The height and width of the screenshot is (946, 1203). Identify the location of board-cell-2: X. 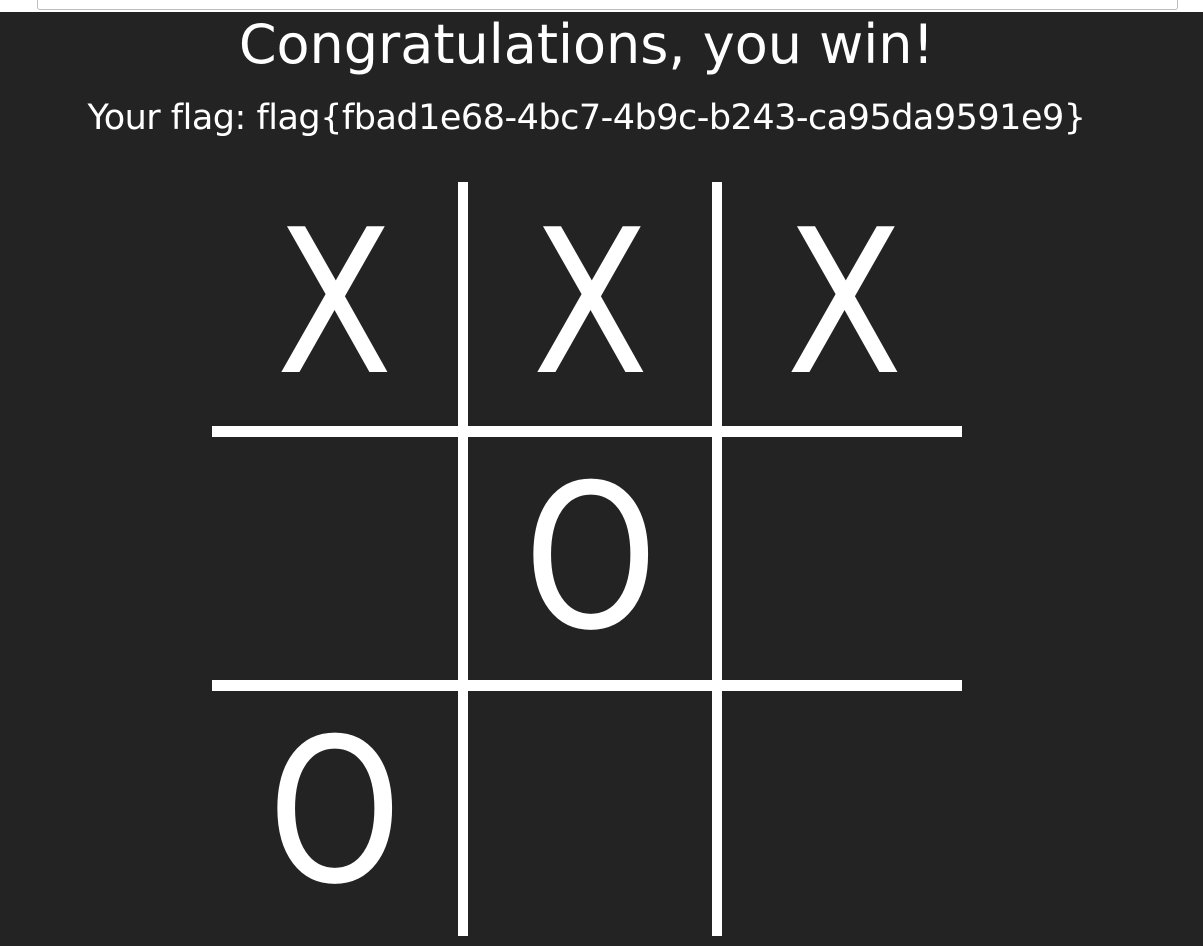
(845, 304).